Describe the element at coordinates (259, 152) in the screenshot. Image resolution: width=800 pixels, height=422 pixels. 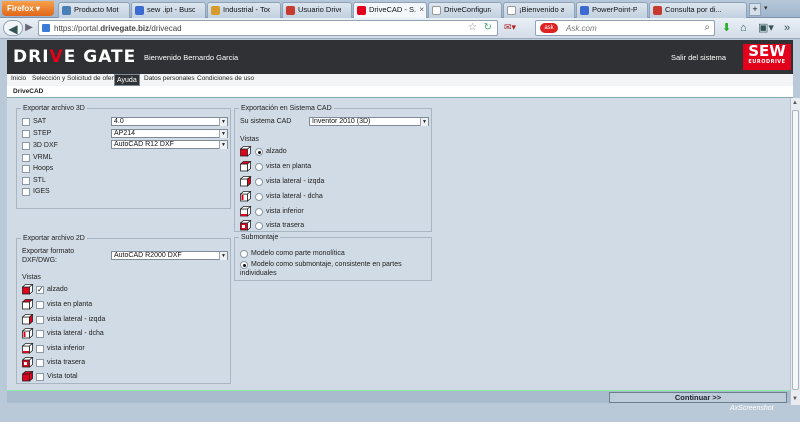
I see `radio-alzado` at that location.